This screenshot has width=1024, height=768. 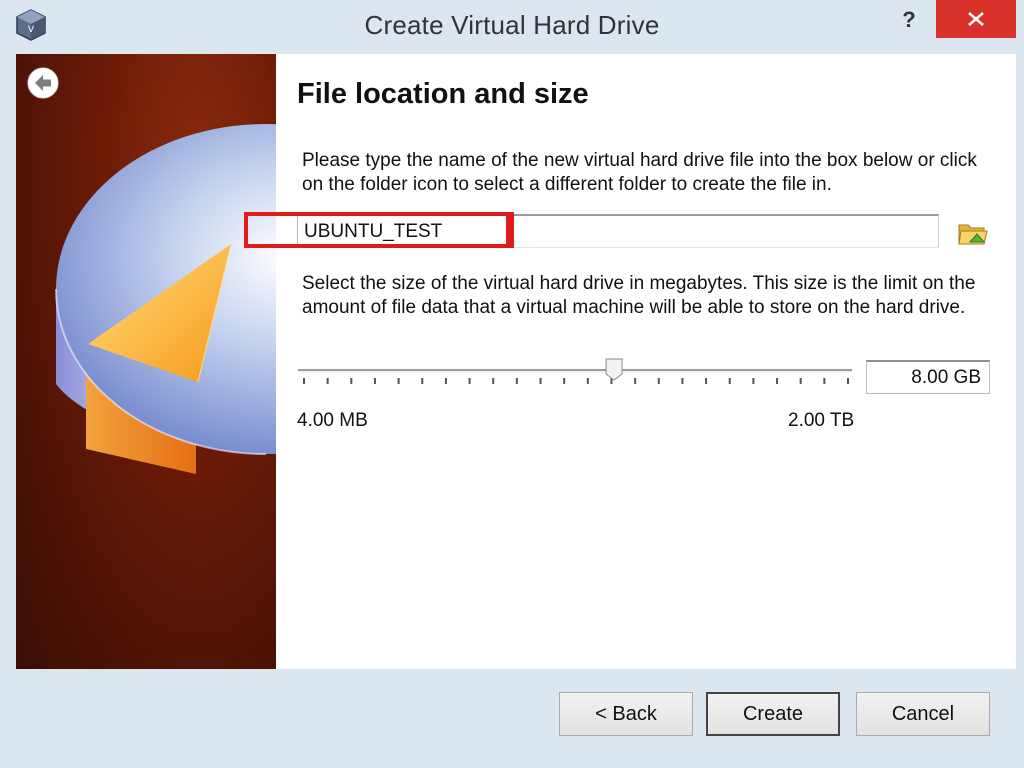 What do you see at coordinates (773, 714) in the screenshot?
I see `create-button: Create` at bounding box center [773, 714].